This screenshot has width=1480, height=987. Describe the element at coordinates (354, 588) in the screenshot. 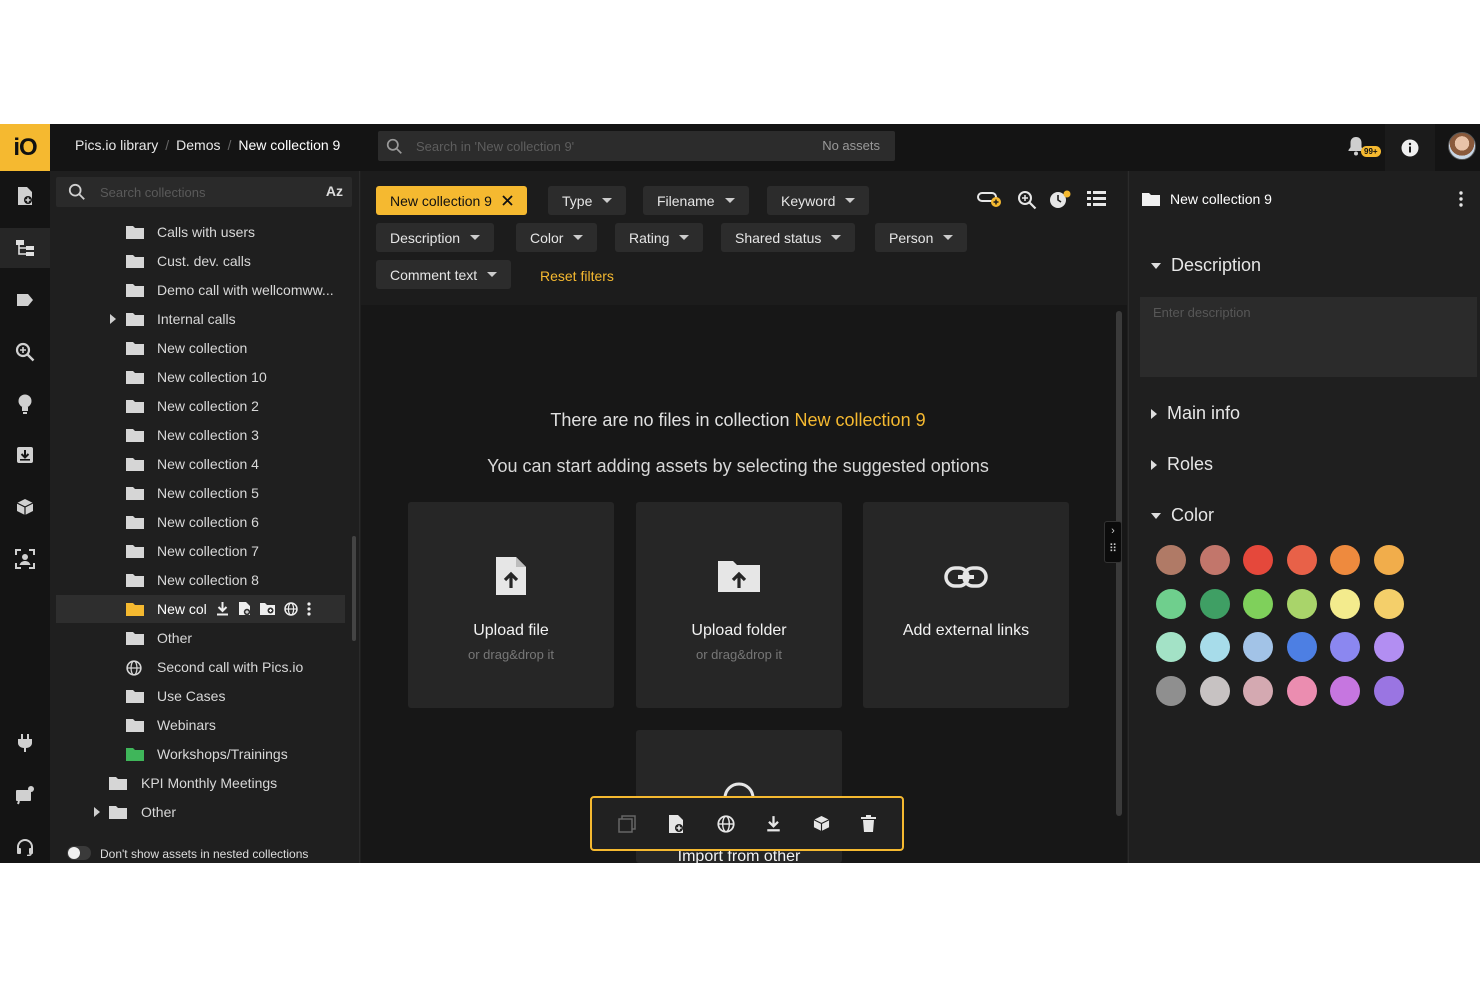

I see `tree-scrollbar` at that location.